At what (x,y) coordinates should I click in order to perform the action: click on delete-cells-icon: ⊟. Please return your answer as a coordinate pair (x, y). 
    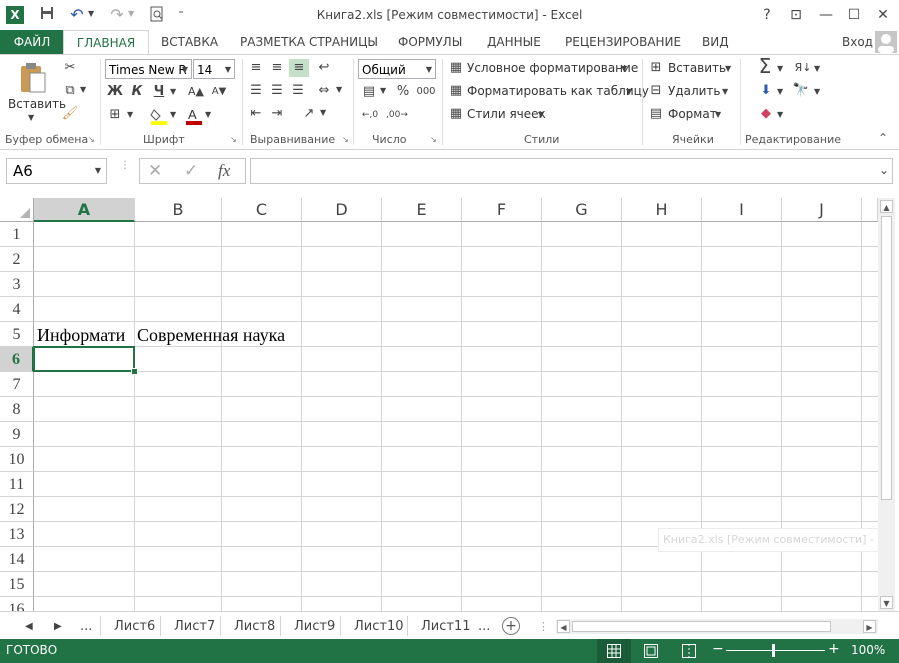
    Looking at the image, I should click on (656, 91).